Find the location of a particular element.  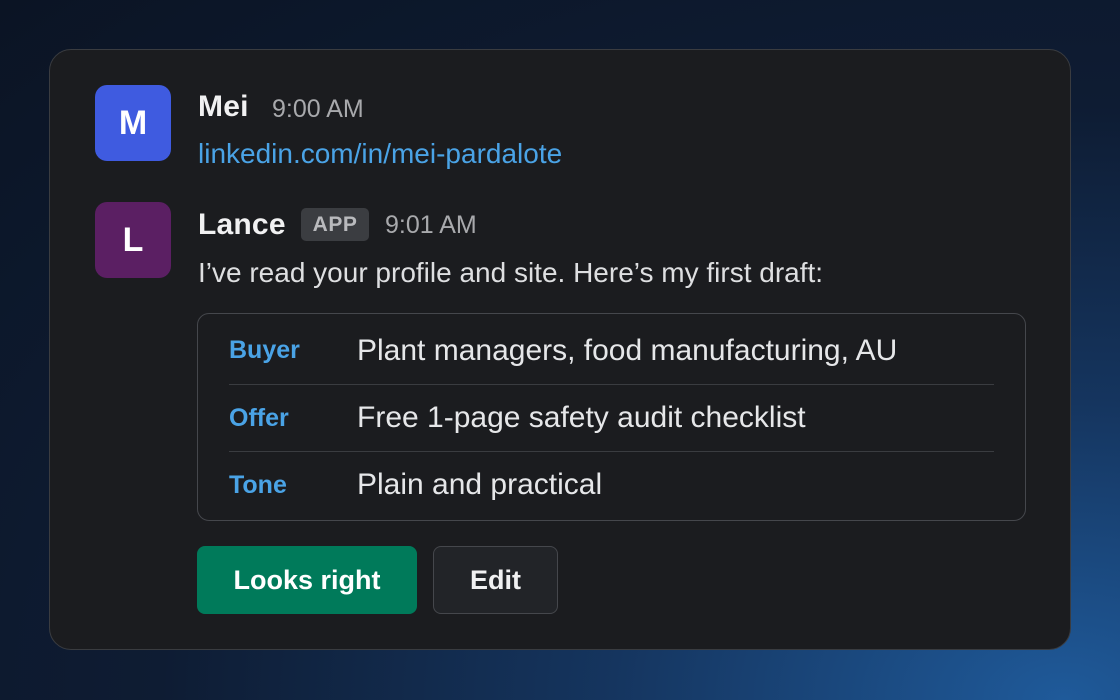

draft-row-label: Tone is located at coordinates (258, 484).